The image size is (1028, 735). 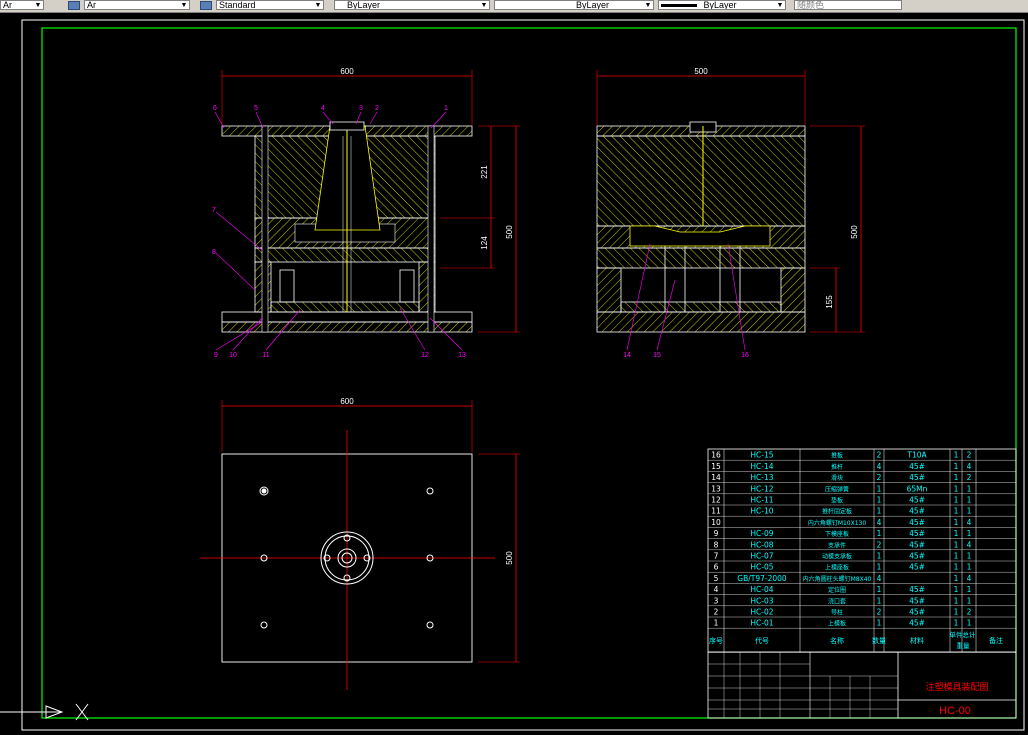 What do you see at coordinates (837, 590) in the screenshot?
I see `bom-cell-name: 定位圈` at bounding box center [837, 590].